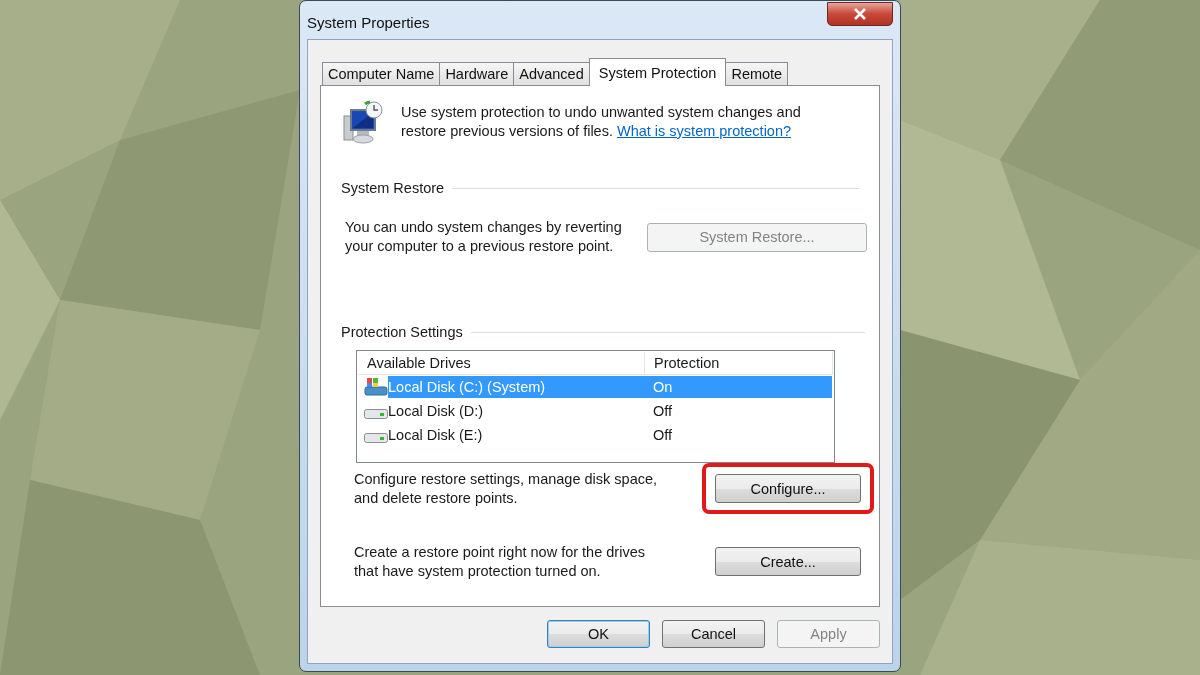 The height and width of the screenshot is (675, 1200). Describe the element at coordinates (436, 411) in the screenshot. I see `drive-name: Local Disk (D:)` at that location.